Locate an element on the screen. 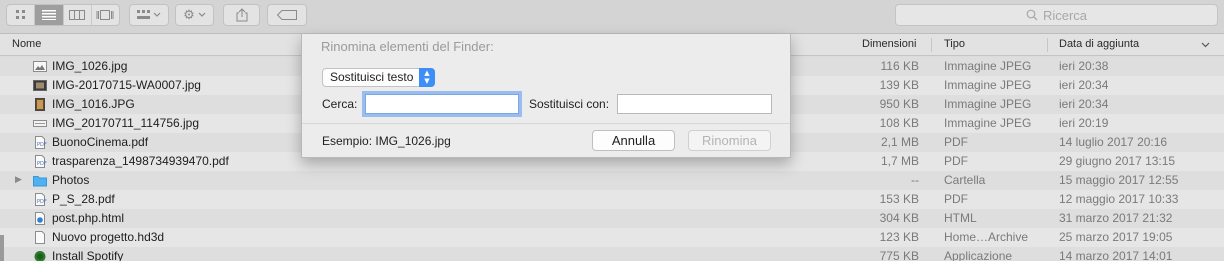 This screenshot has width=1224, height=261. disclosure-triangle-icon: ▶ is located at coordinates (18, 180).